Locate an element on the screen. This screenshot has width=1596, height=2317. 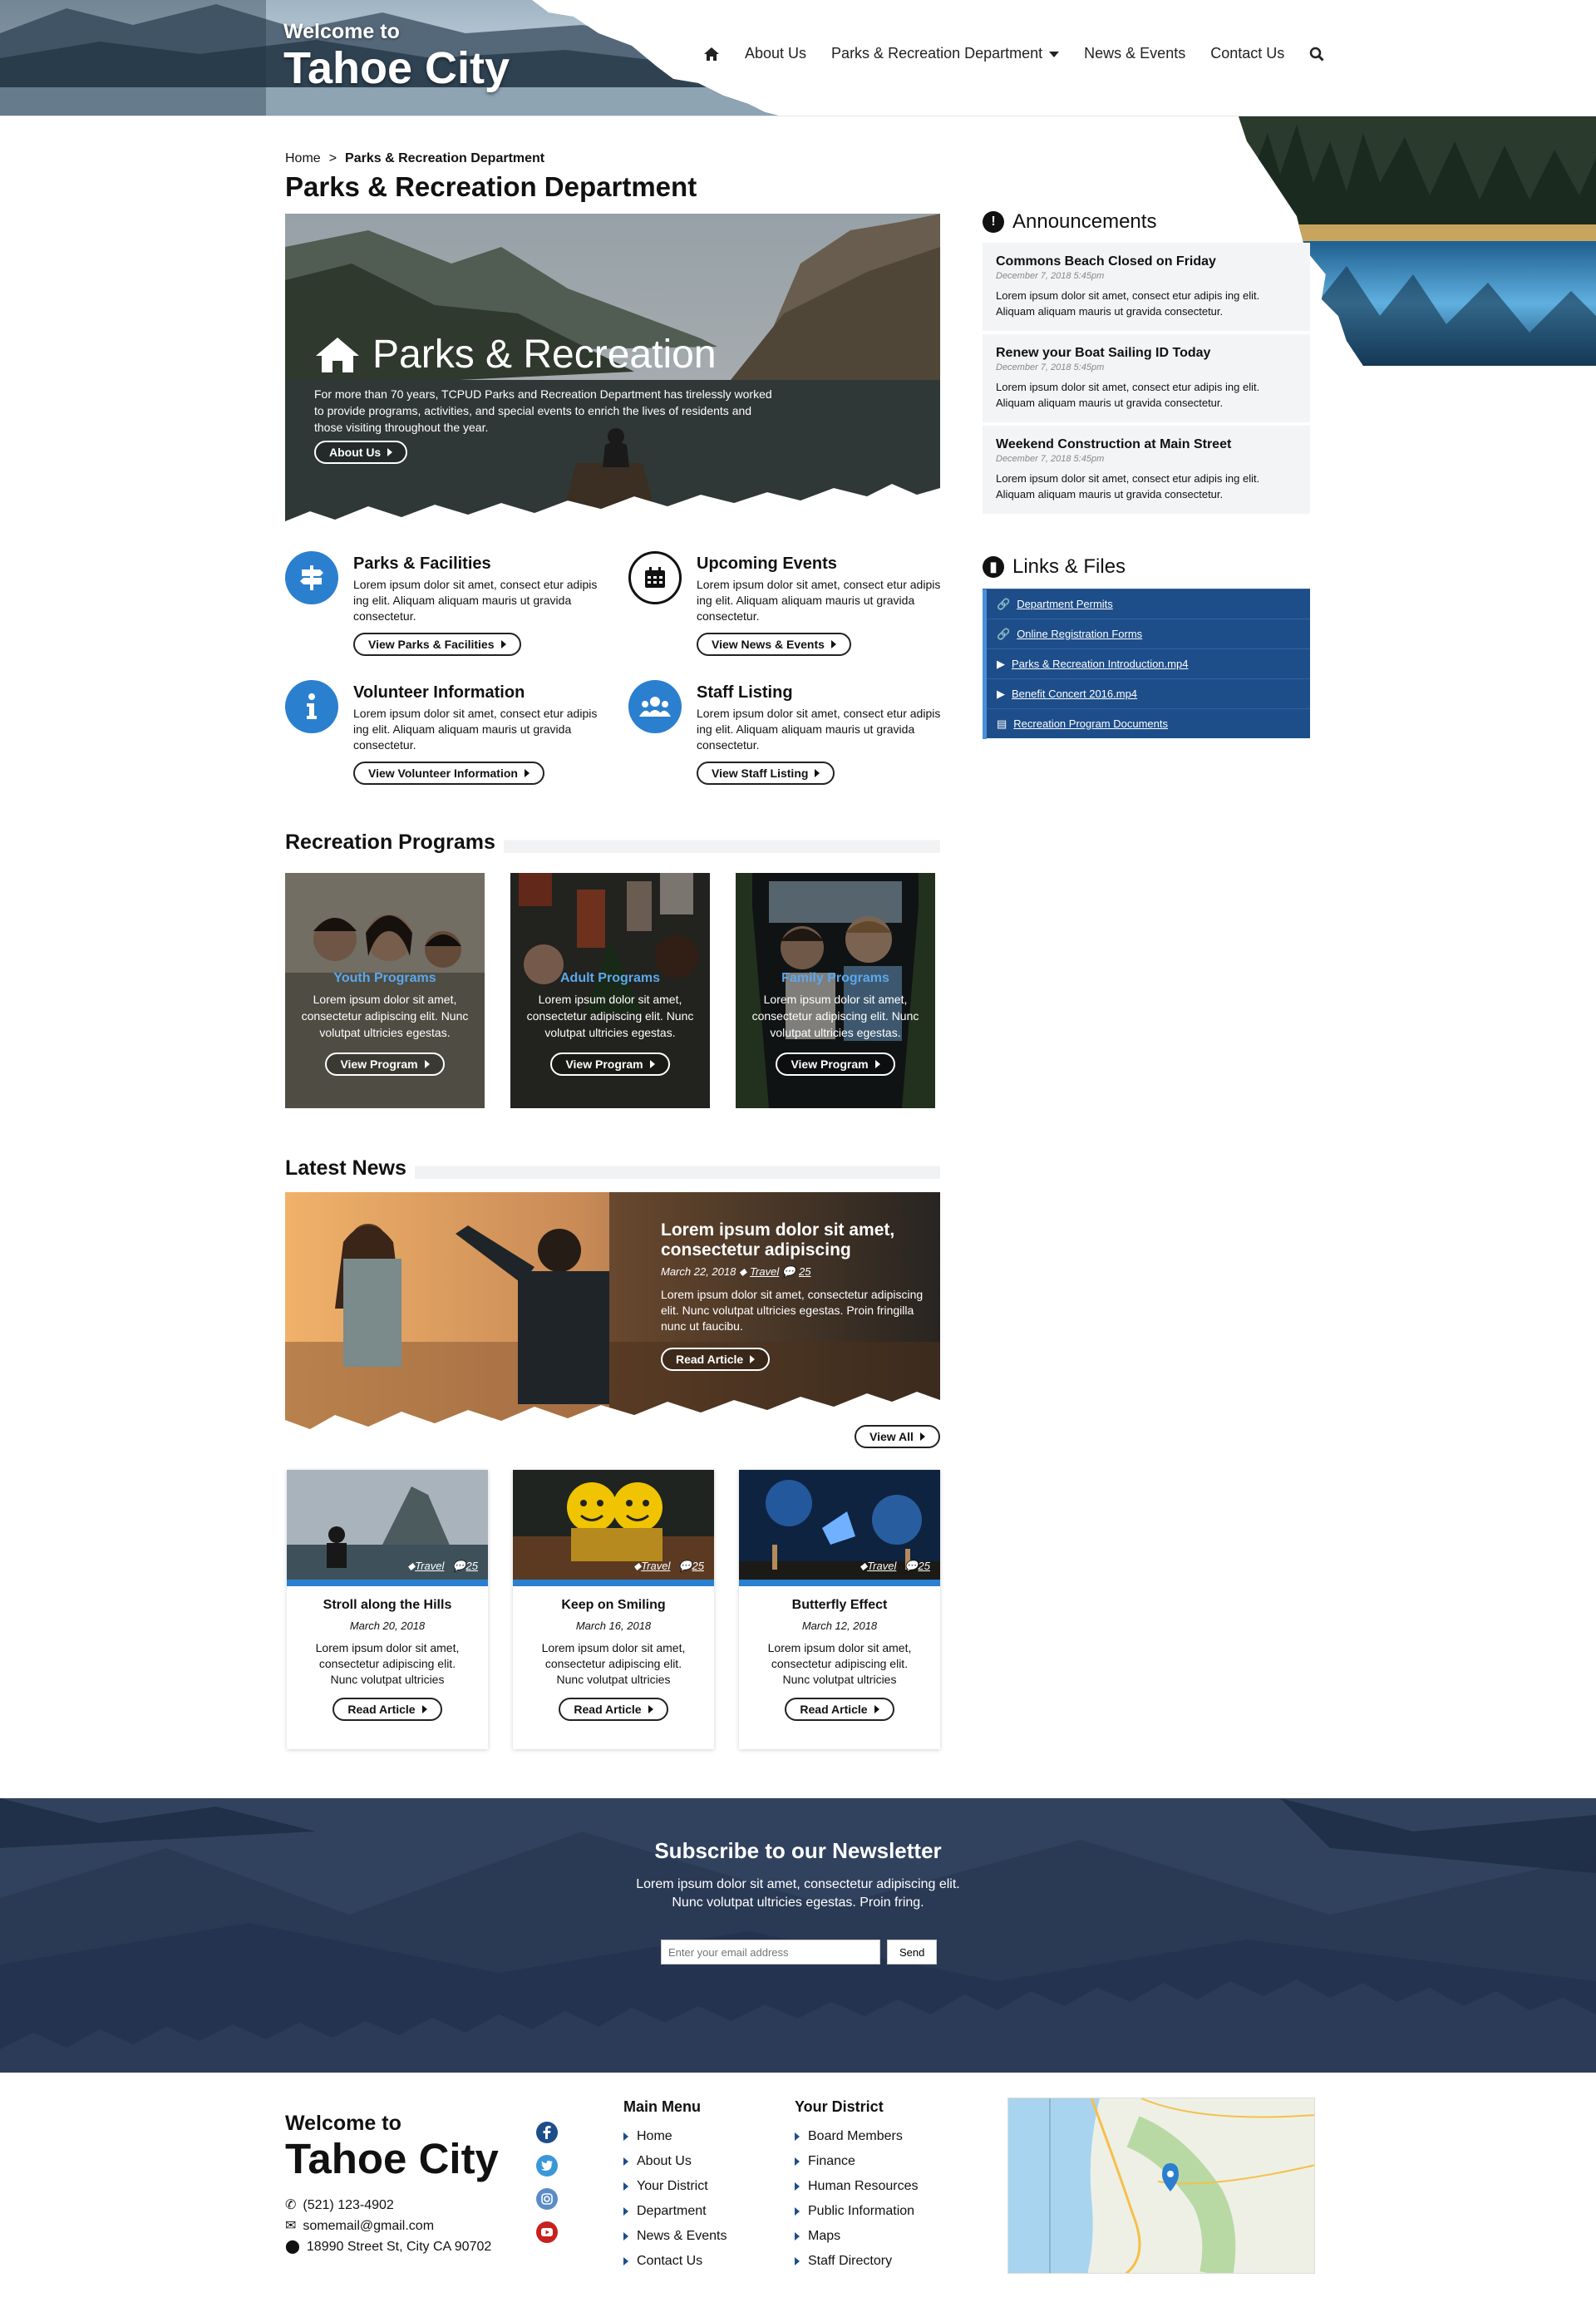
link-item: ▶ Parks & Recreation Introduction.mp4 is located at coordinates (1146, 663).